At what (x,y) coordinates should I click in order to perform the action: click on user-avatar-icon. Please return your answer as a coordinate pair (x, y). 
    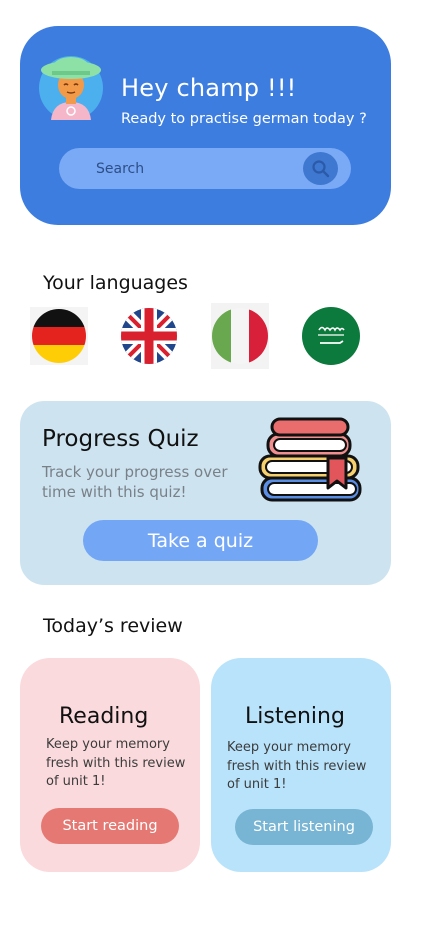
    Looking at the image, I should click on (71, 88).